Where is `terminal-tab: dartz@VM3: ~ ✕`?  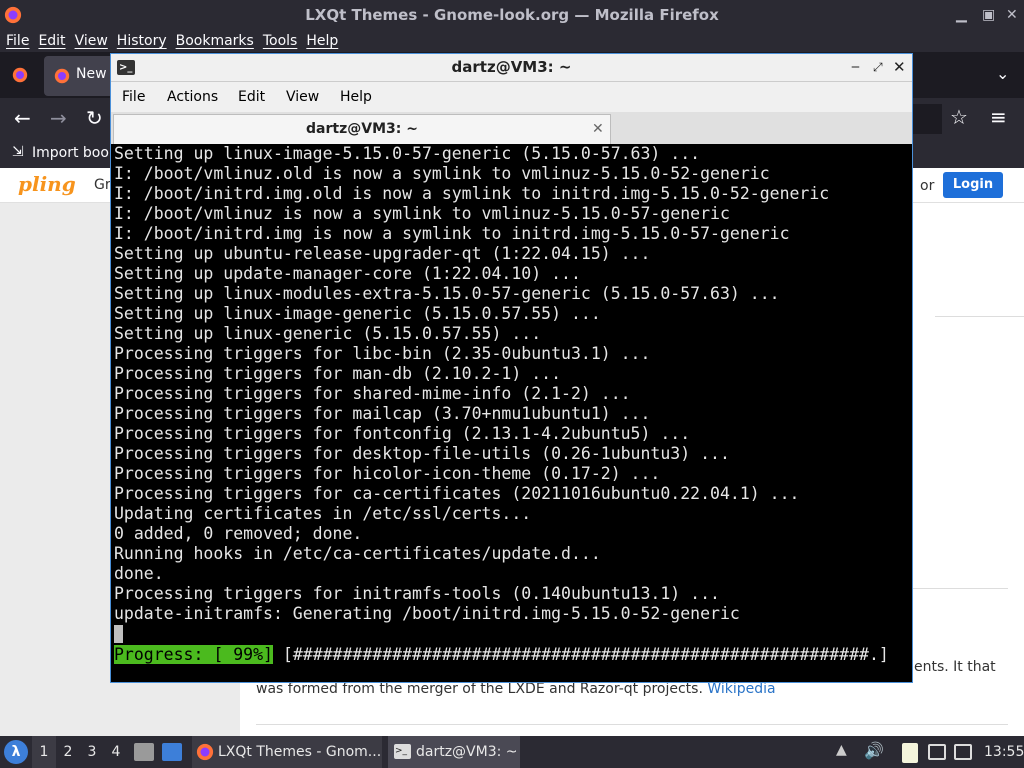 terminal-tab: dartz@VM3: ~ ✕ is located at coordinates (362, 129).